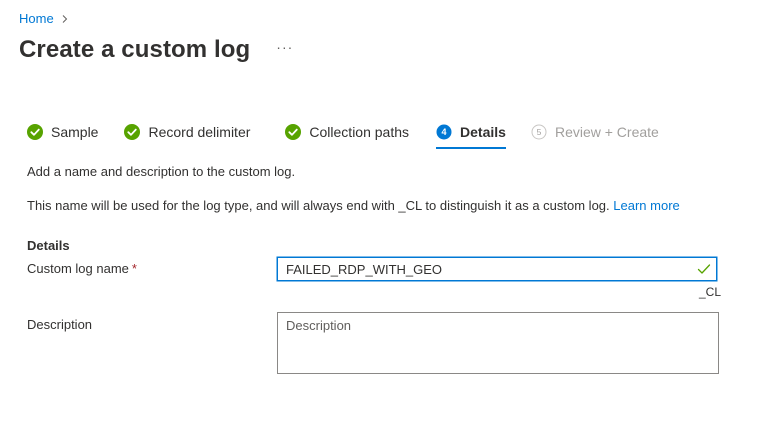 The height and width of the screenshot is (430, 784). Describe the element at coordinates (646, 205) in the screenshot. I see `learn-more-link: Learn more` at that location.